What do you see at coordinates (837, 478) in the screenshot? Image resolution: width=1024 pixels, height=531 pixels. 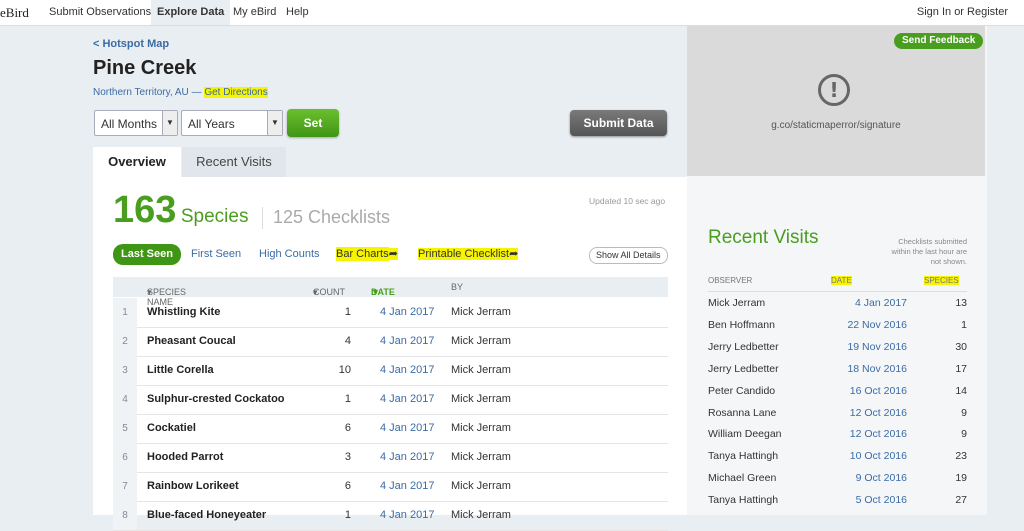 I see `list-item: Michael Green 9 Oct 2016 19` at bounding box center [837, 478].